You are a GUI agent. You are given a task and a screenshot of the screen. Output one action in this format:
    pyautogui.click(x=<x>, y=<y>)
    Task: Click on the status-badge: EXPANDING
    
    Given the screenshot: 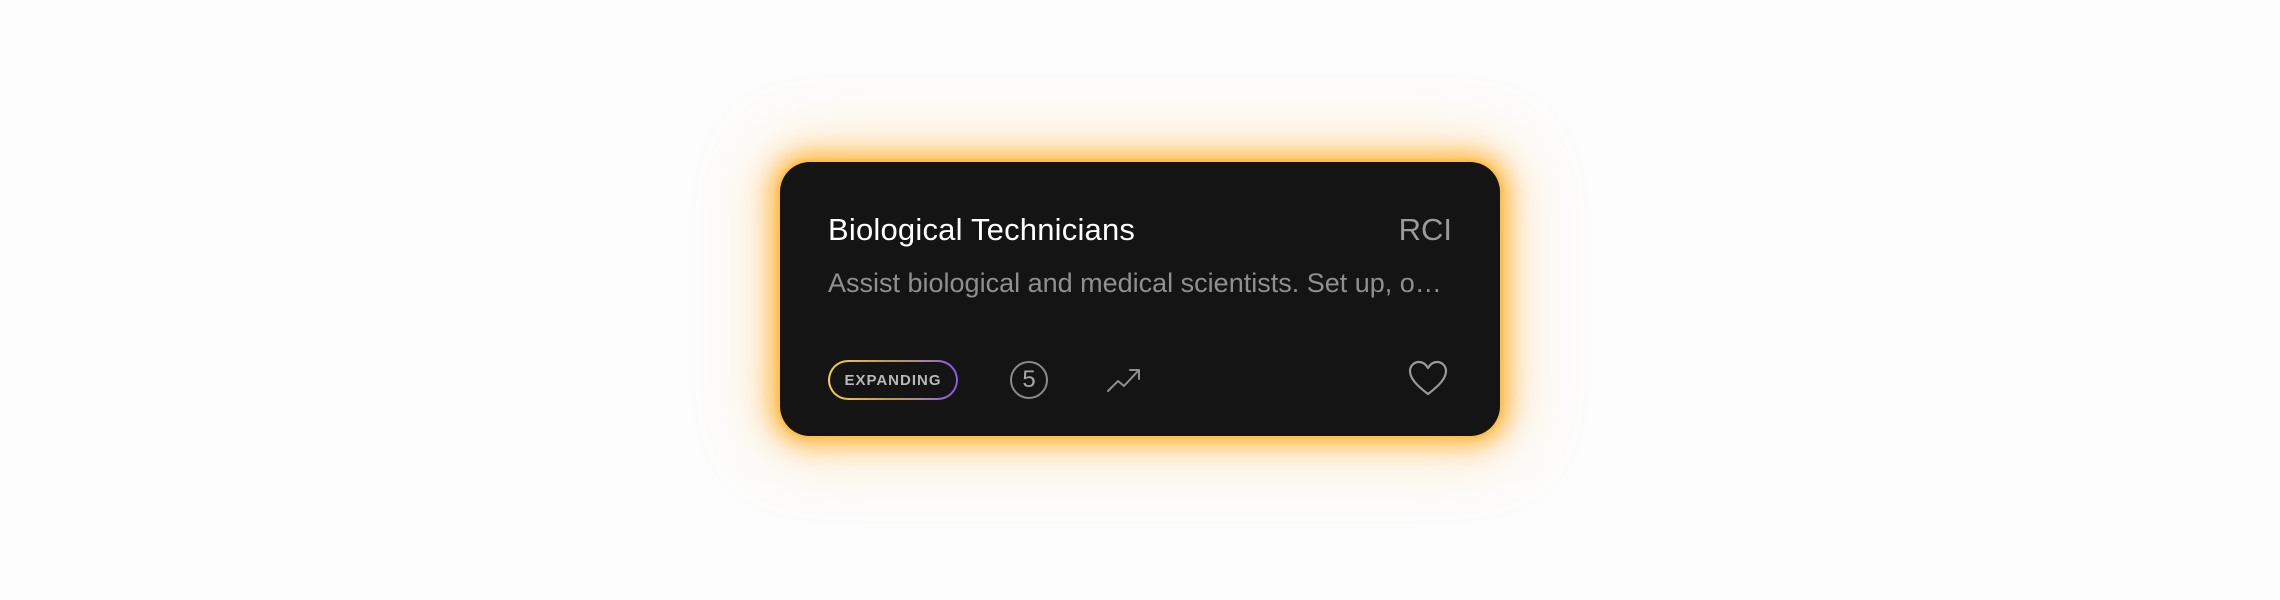 What is the action you would take?
    pyautogui.click(x=893, y=380)
    